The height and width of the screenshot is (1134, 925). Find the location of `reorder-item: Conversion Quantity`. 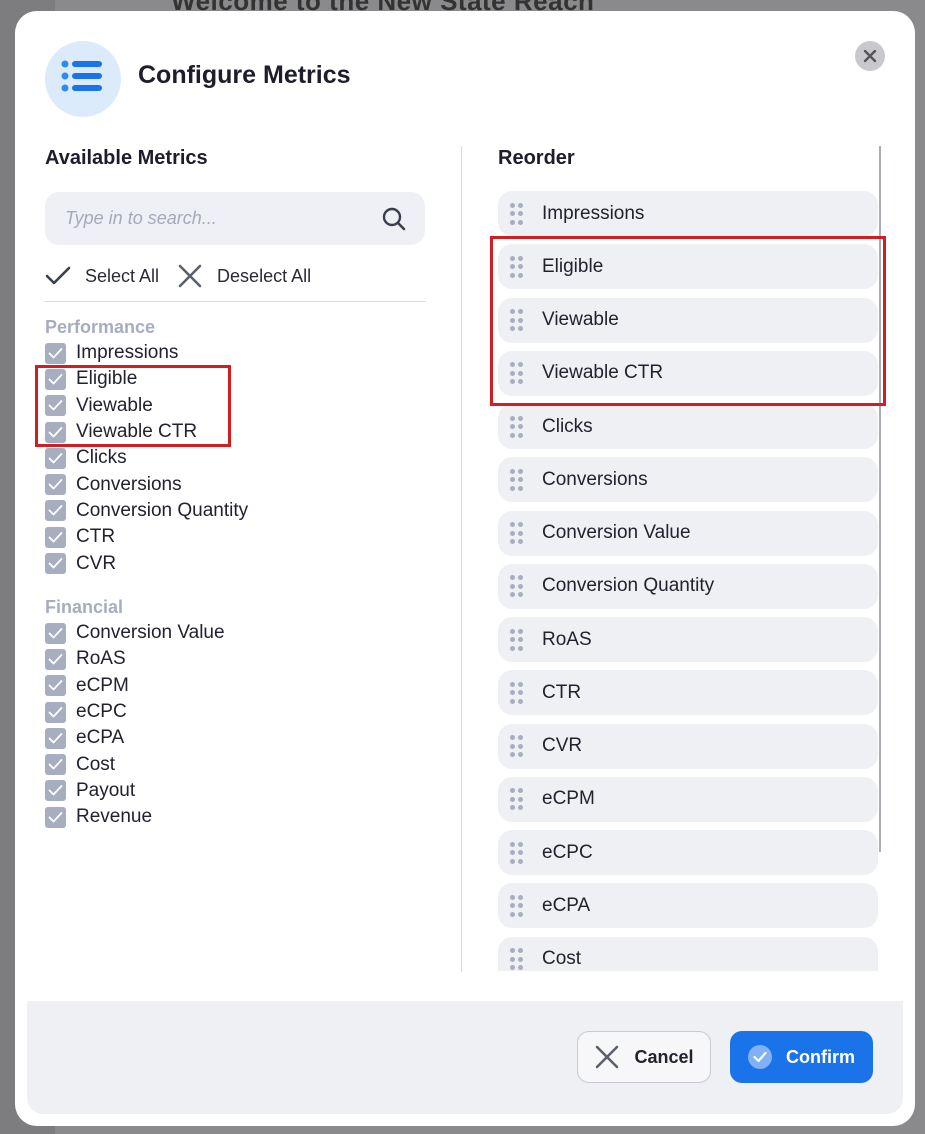

reorder-item: Conversion Quantity is located at coordinates (688, 586).